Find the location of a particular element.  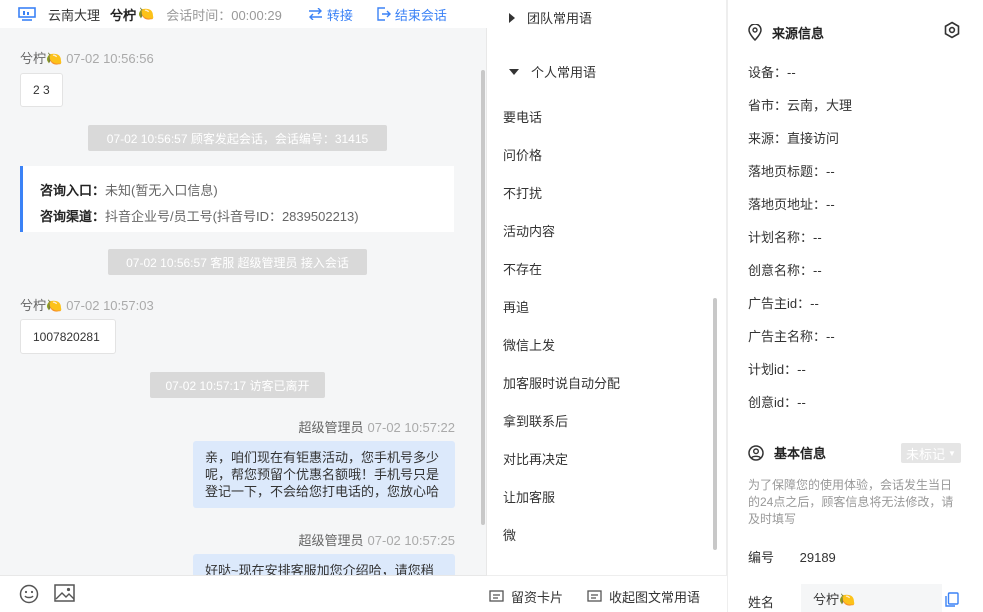

message-sender: 超级管理员 07-02 10:57:25 is located at coordinates (377, 539).